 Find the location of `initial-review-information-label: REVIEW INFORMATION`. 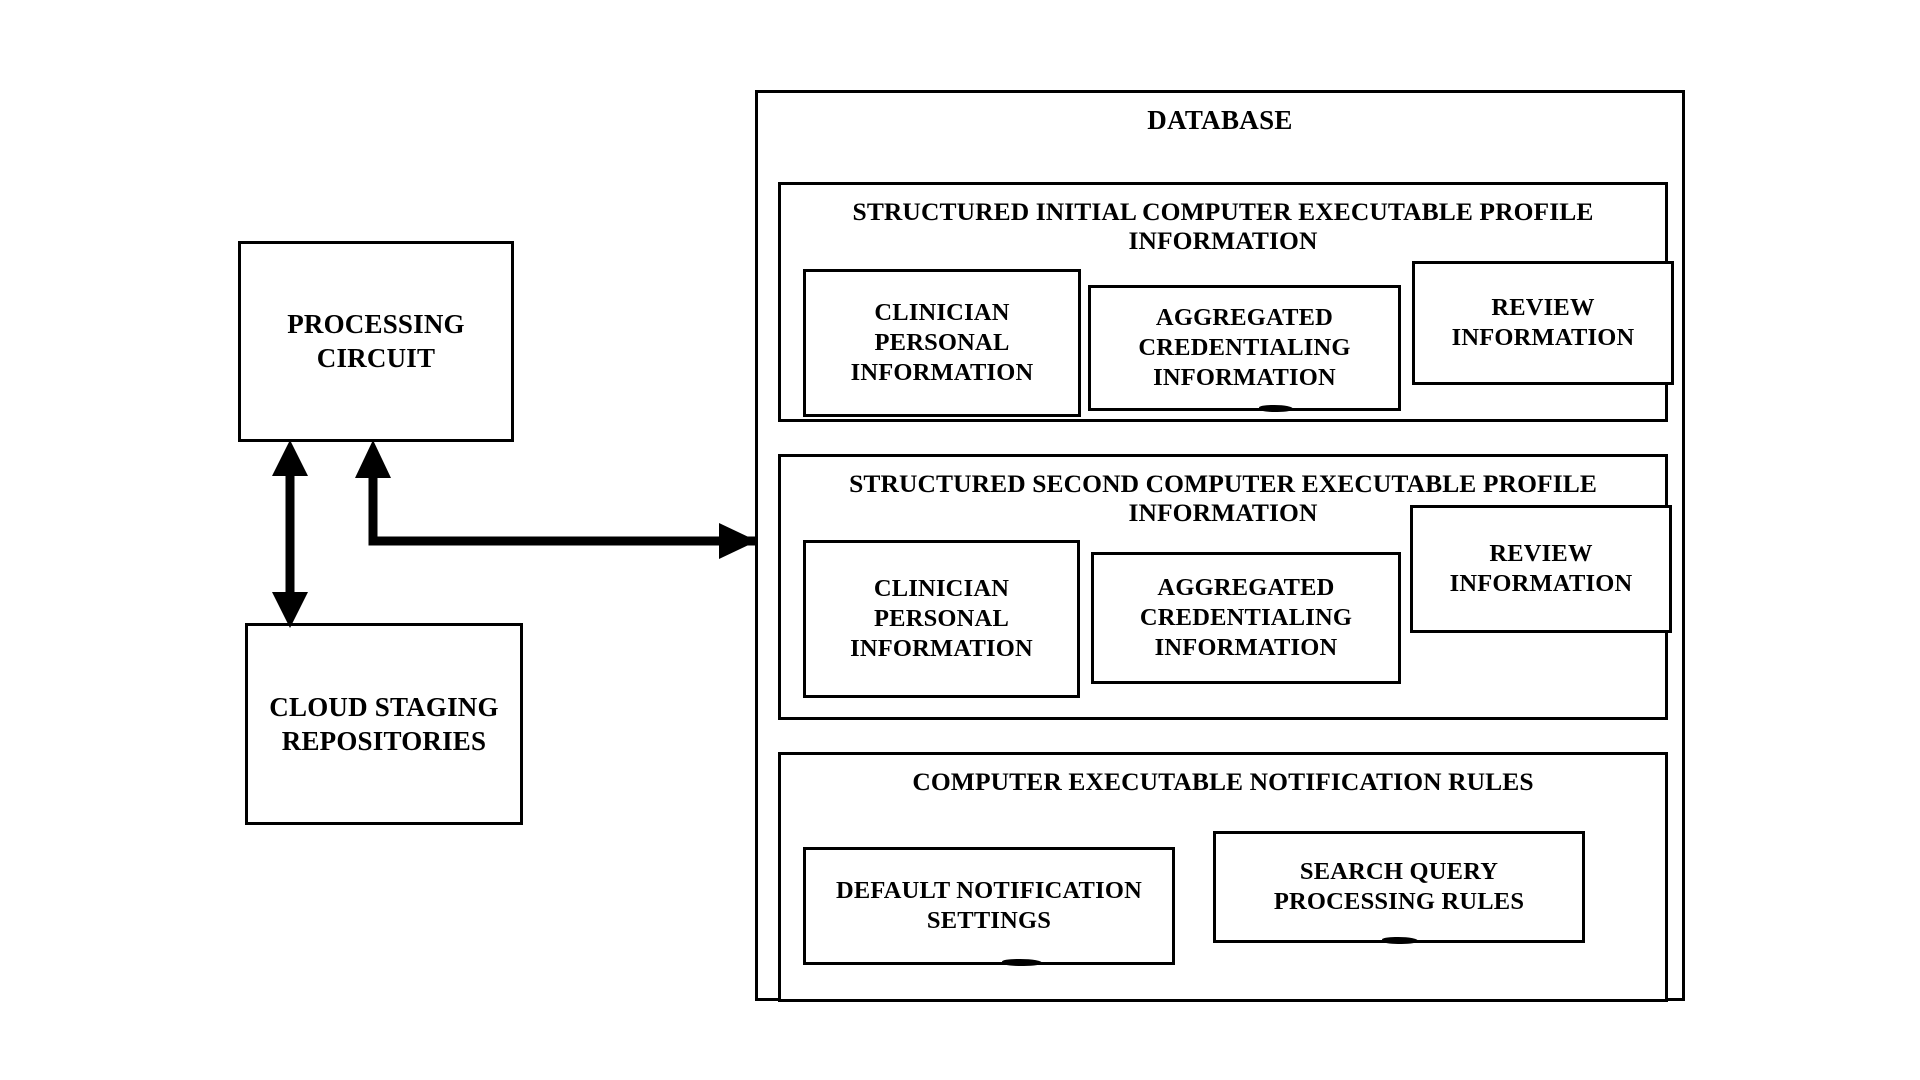

initial-review-information-label: REVIEW INFORMATION is located at coordinates (1543, 322).